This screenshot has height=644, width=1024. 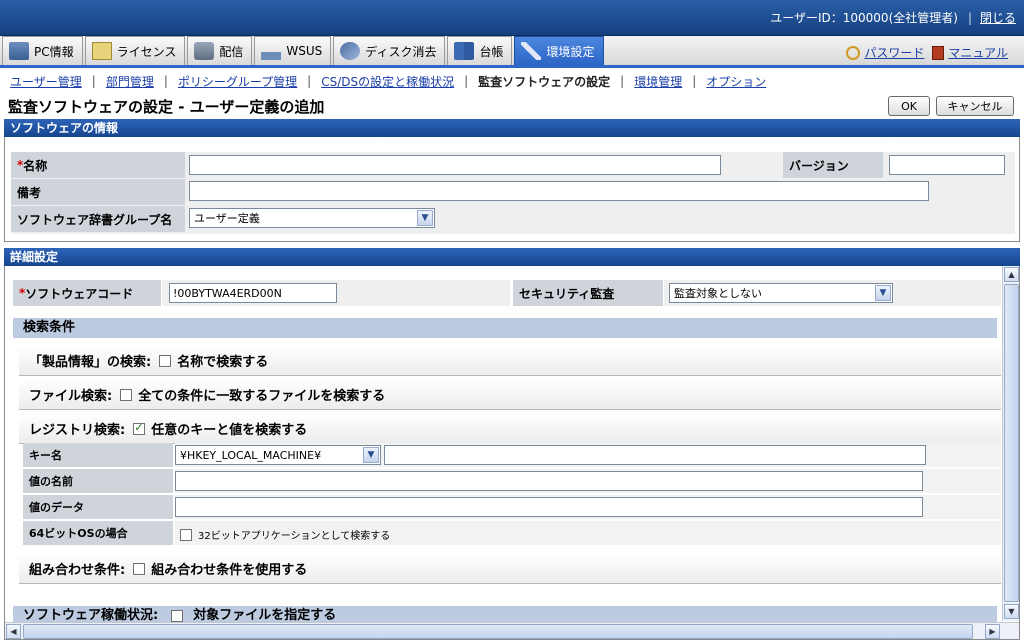 I want to click on file-search-checkbox-label: 全ての条件に一致するファイルを検索する, so click(x=262, y=396).